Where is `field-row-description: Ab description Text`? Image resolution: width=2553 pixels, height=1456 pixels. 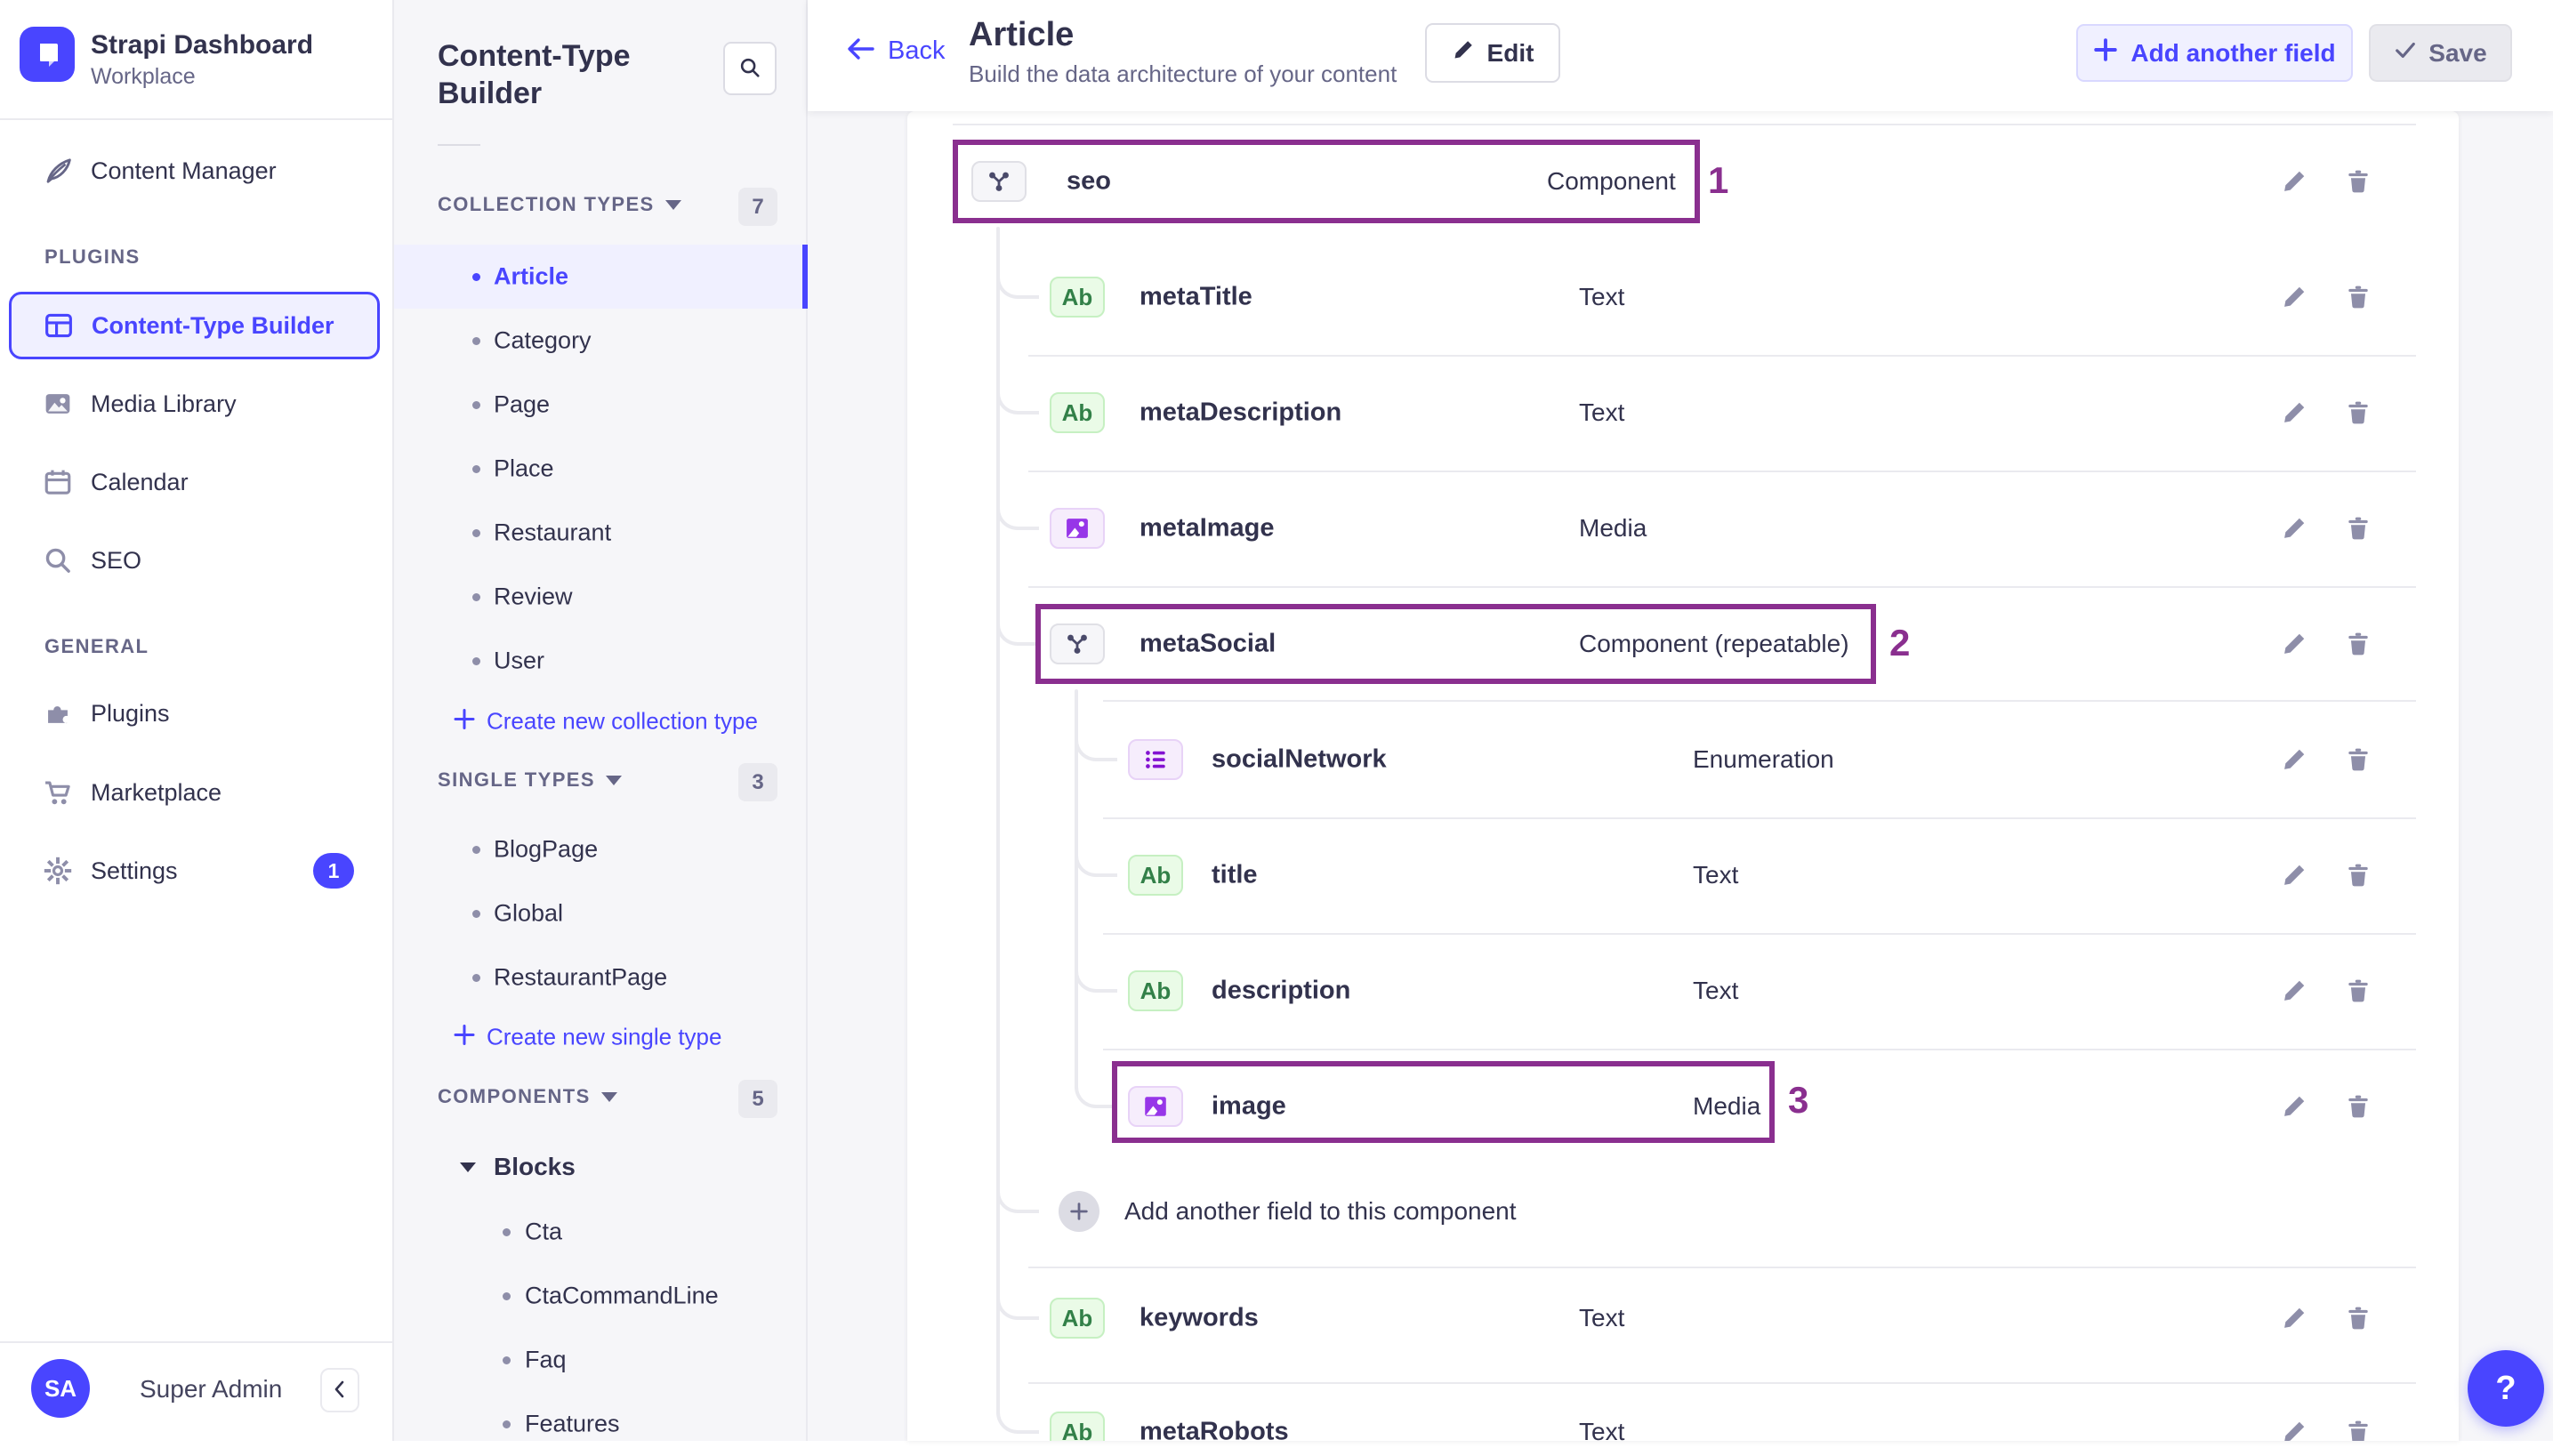
field-row-description: Ab description Text is located at coordinates (1683, 991).